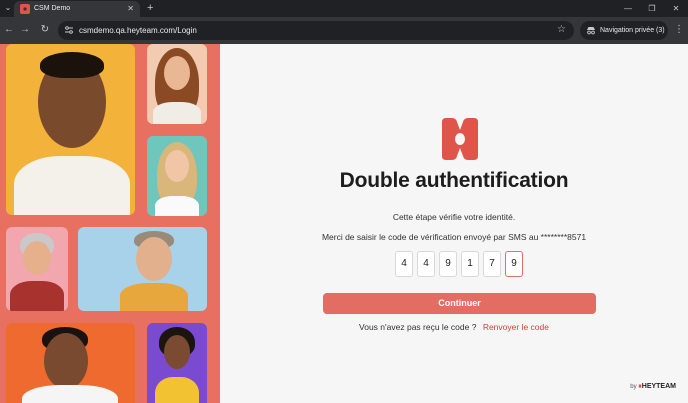 The height and width of the screenshot is (403, 688). Describe the element at coordinates (632, 30) in the screenshot. I see `incognito-label: Navigation privée (3)` at that location.